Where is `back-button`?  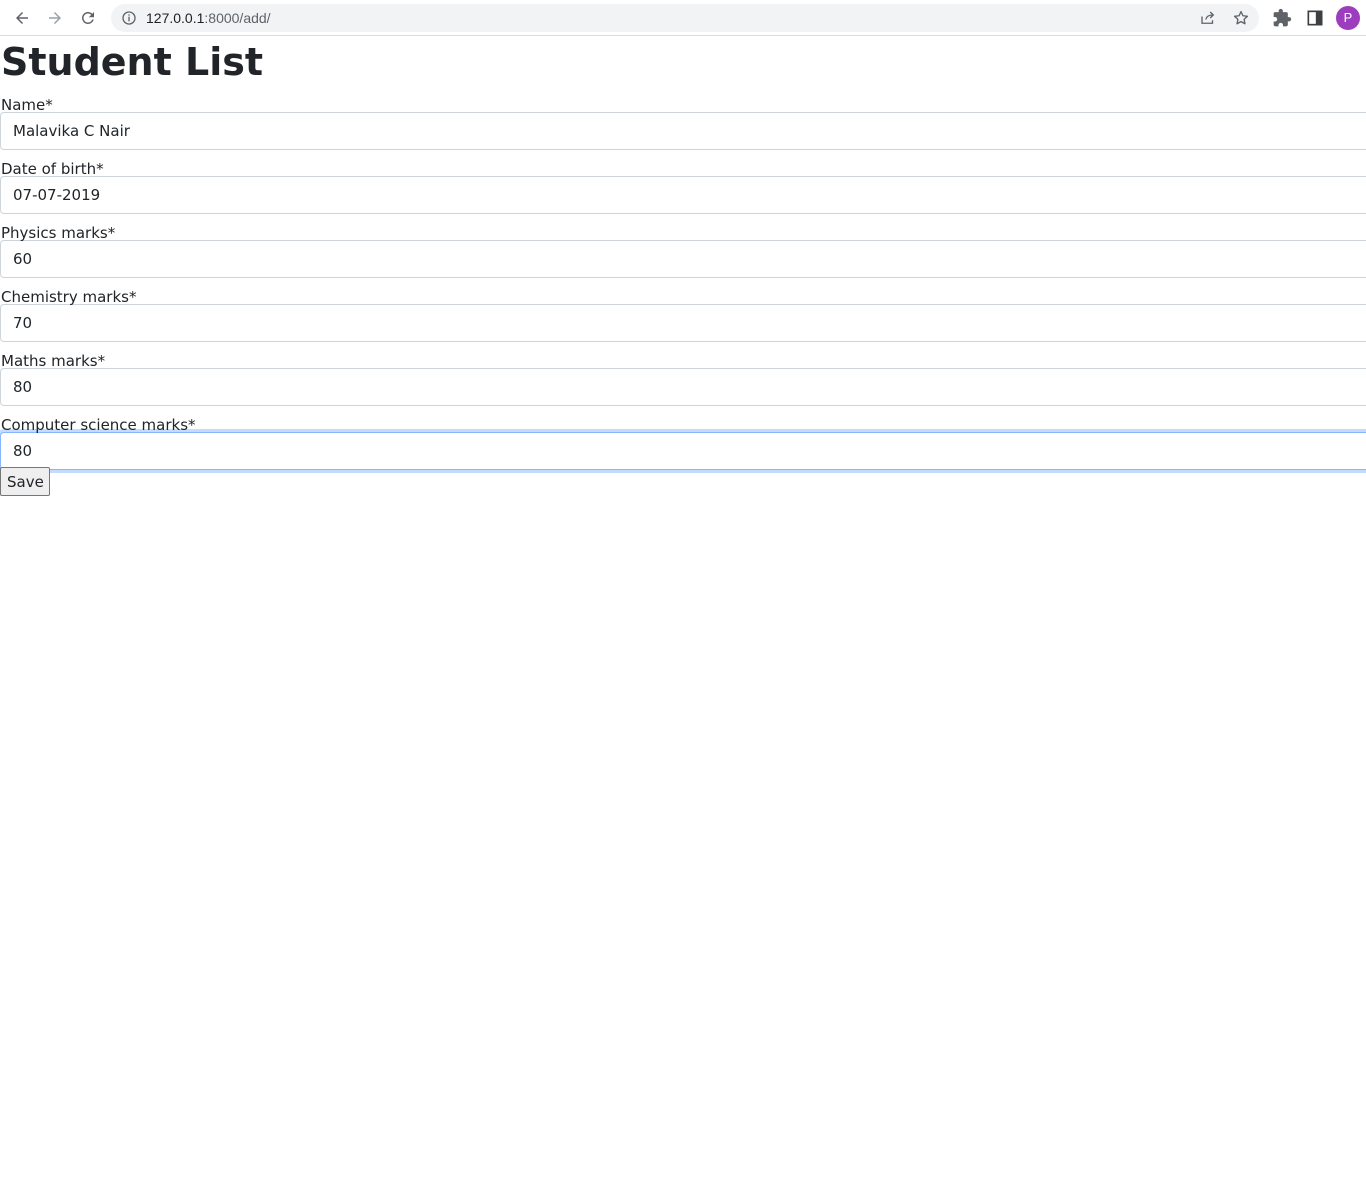
back-button is located at coordinates (22, 18).